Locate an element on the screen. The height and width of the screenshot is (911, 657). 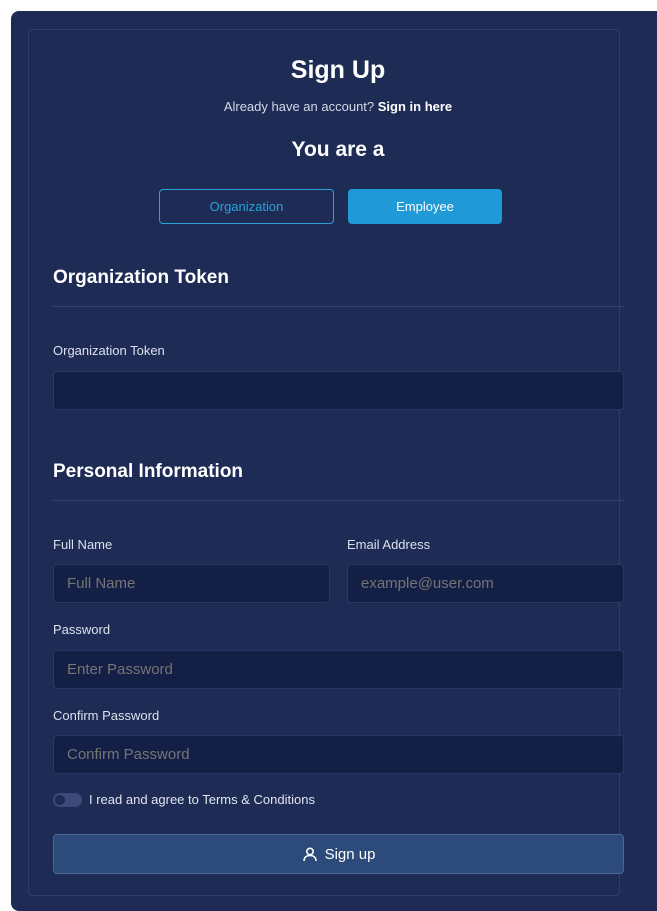
terms-label: I read and agree to Terms & Conditions is located at coordinates (202, 799).